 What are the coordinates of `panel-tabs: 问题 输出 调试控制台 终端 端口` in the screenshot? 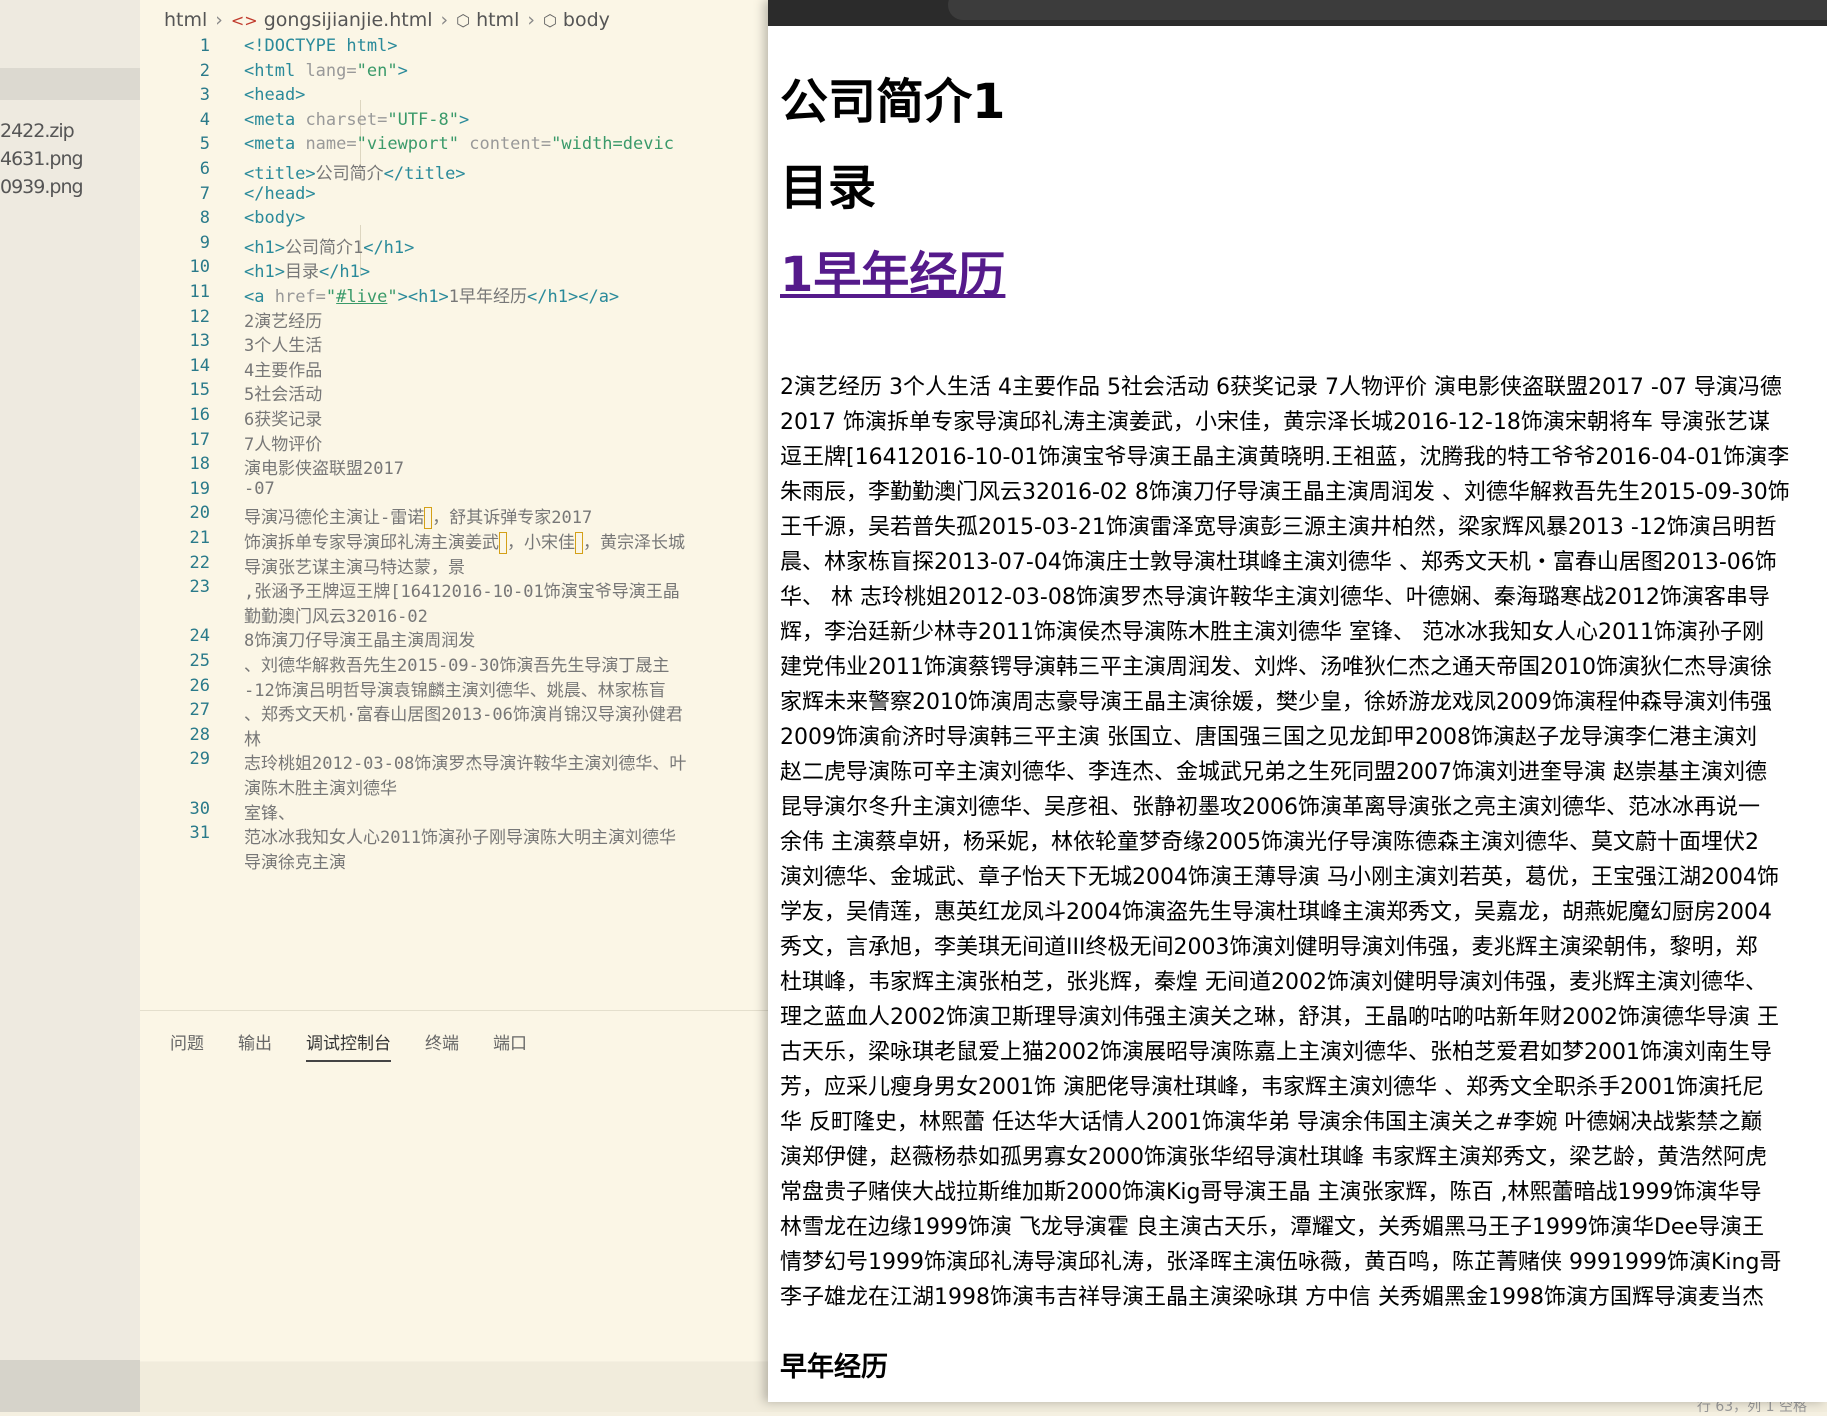 It's located at (365, 1045).